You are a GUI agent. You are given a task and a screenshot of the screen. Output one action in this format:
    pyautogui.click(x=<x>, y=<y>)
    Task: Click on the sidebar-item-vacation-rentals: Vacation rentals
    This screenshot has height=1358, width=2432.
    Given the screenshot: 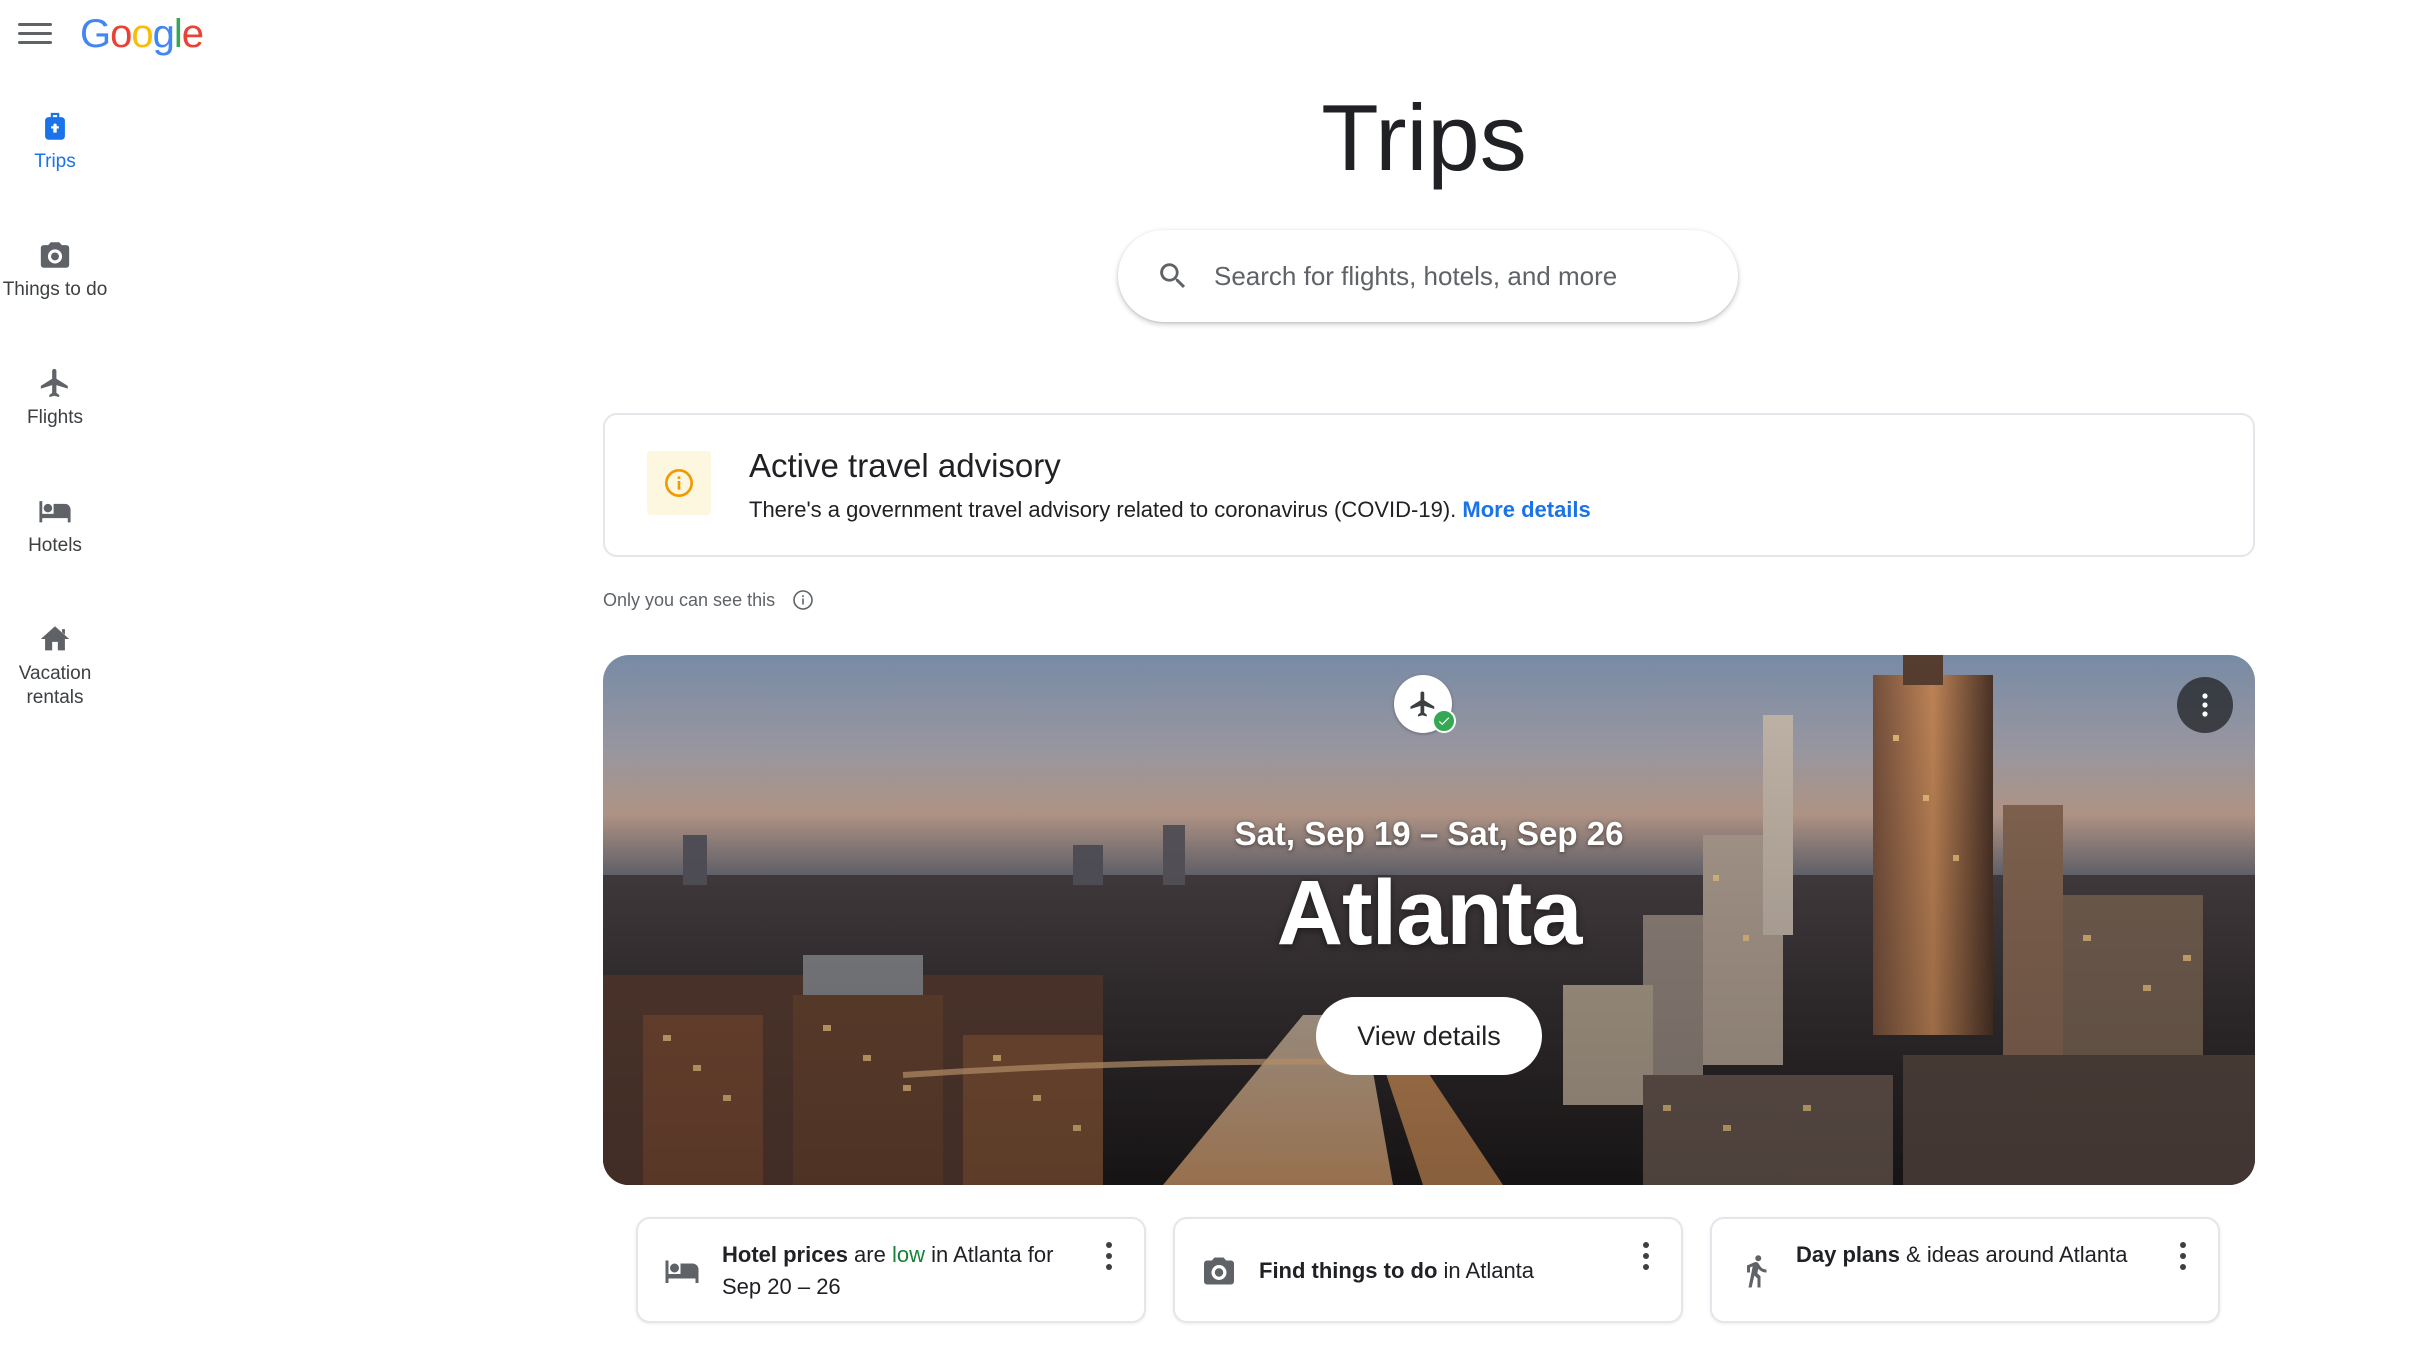 What is the action you would take?
    pyautogui.click(x=55, y=666)
    